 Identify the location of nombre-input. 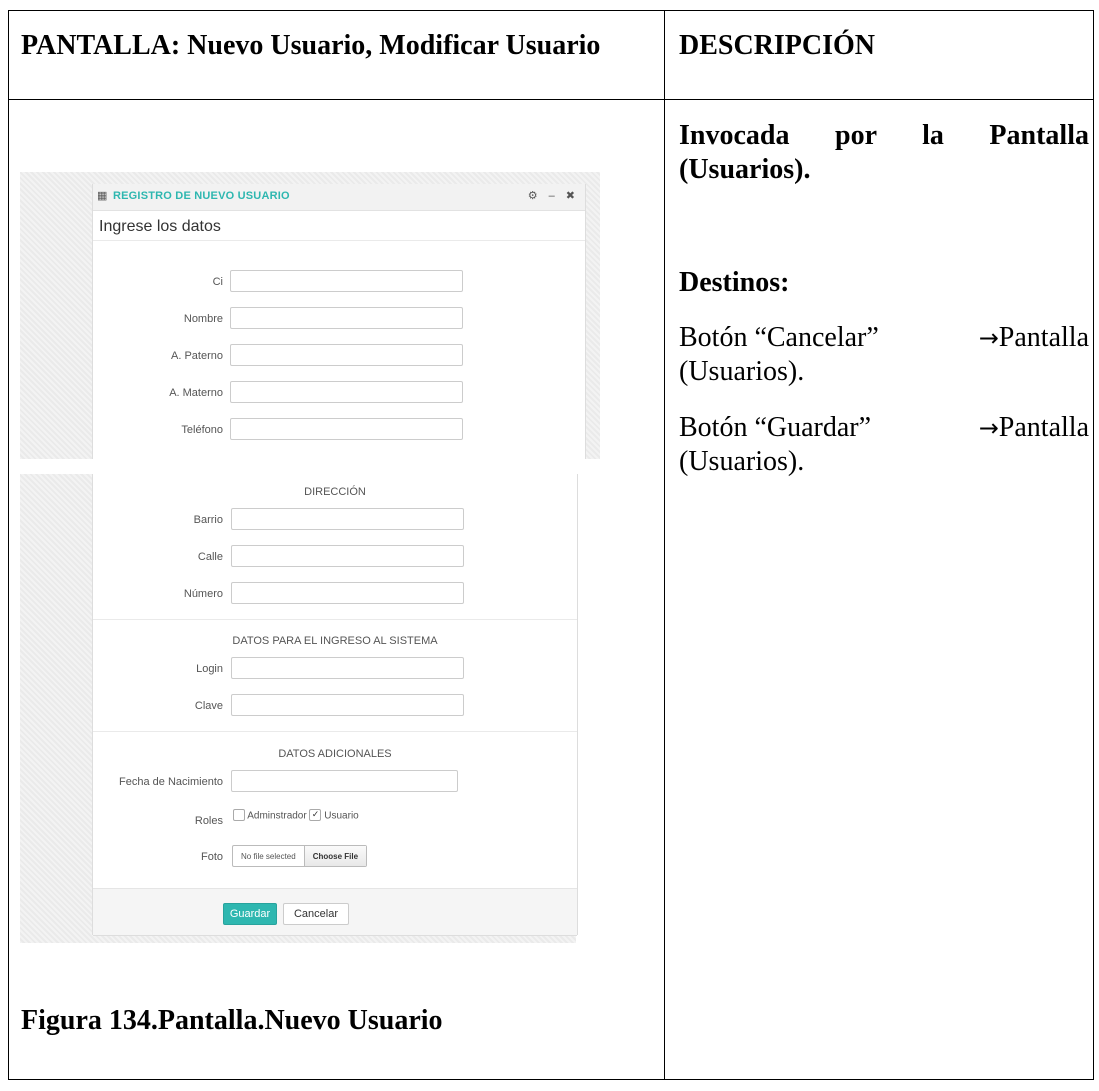
(346, 318).